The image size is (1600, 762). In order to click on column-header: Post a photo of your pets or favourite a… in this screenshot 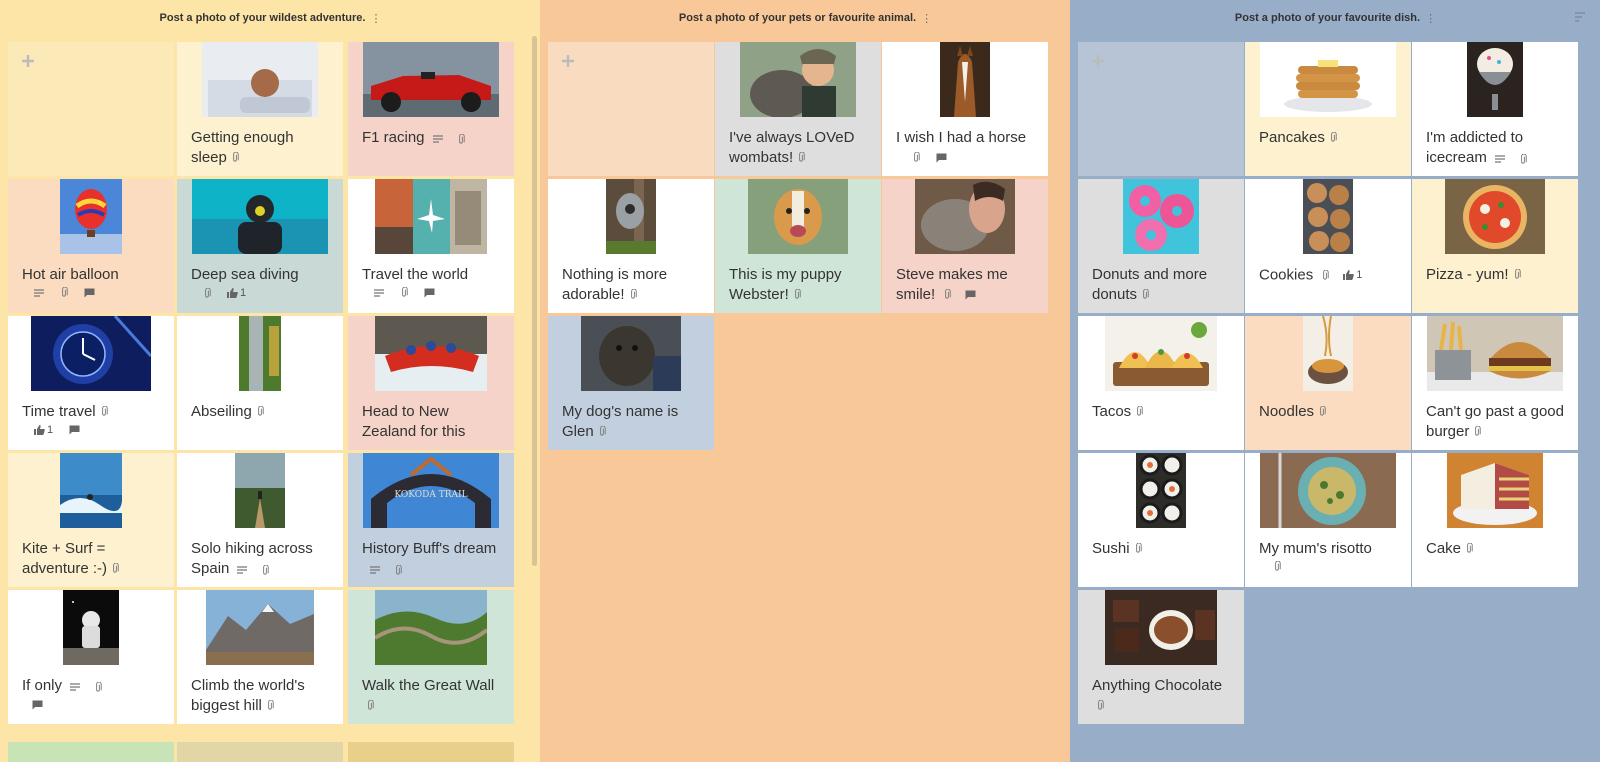, I will do `click(805, 18)`.